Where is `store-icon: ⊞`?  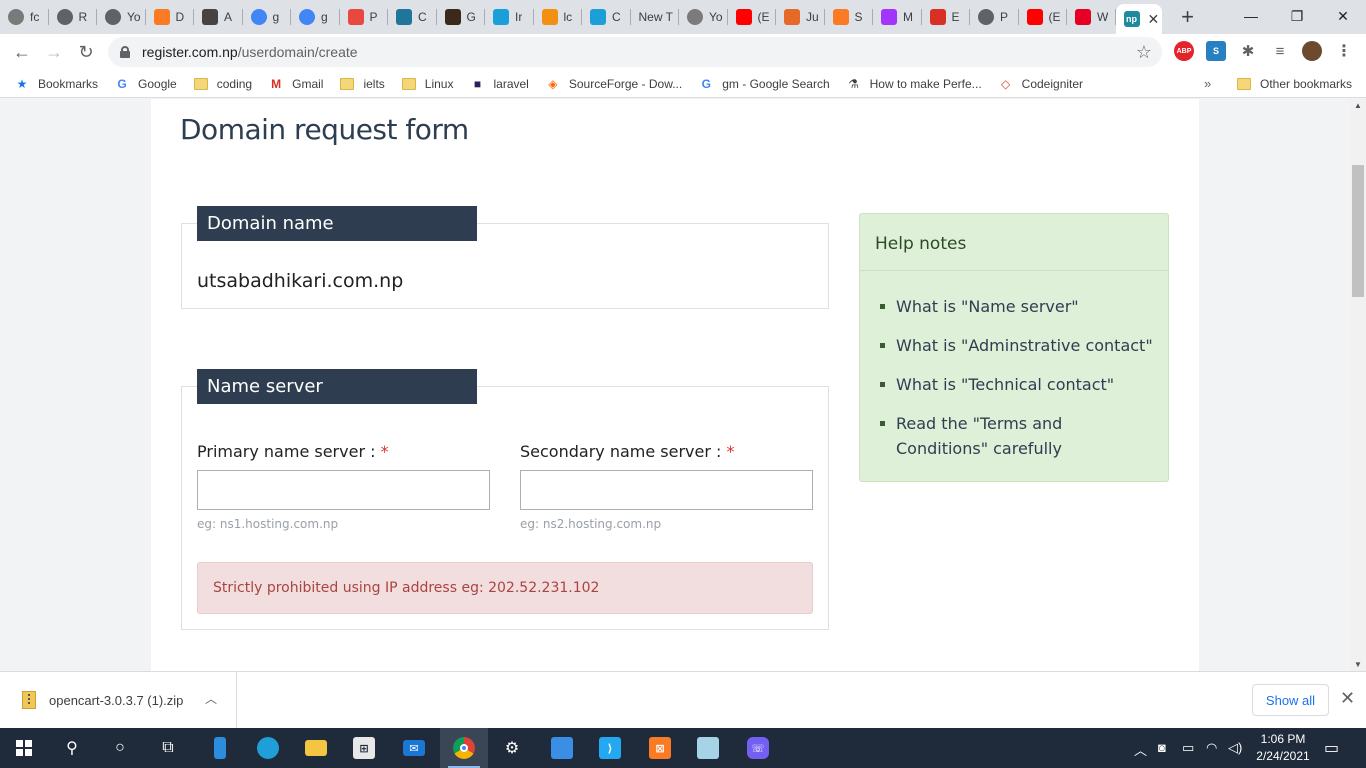 store-icon: ⊞ is located at coordinates (364, 748).